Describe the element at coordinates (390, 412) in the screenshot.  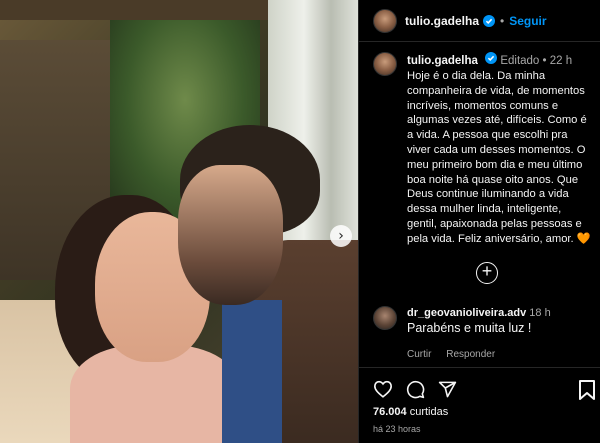
I see `likes-number: 76.004` at that location.